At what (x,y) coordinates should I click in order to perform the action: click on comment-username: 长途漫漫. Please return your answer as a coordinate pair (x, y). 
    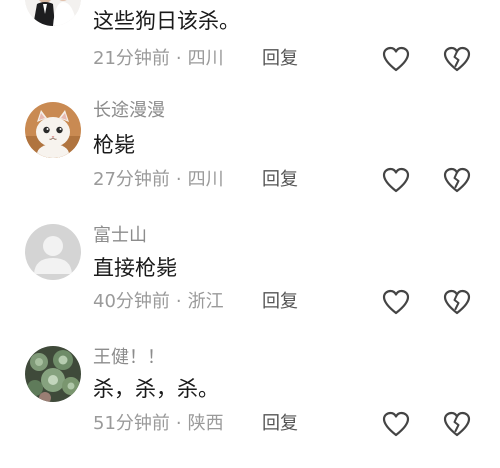
    Looking at the image, I should click on (129, 111).